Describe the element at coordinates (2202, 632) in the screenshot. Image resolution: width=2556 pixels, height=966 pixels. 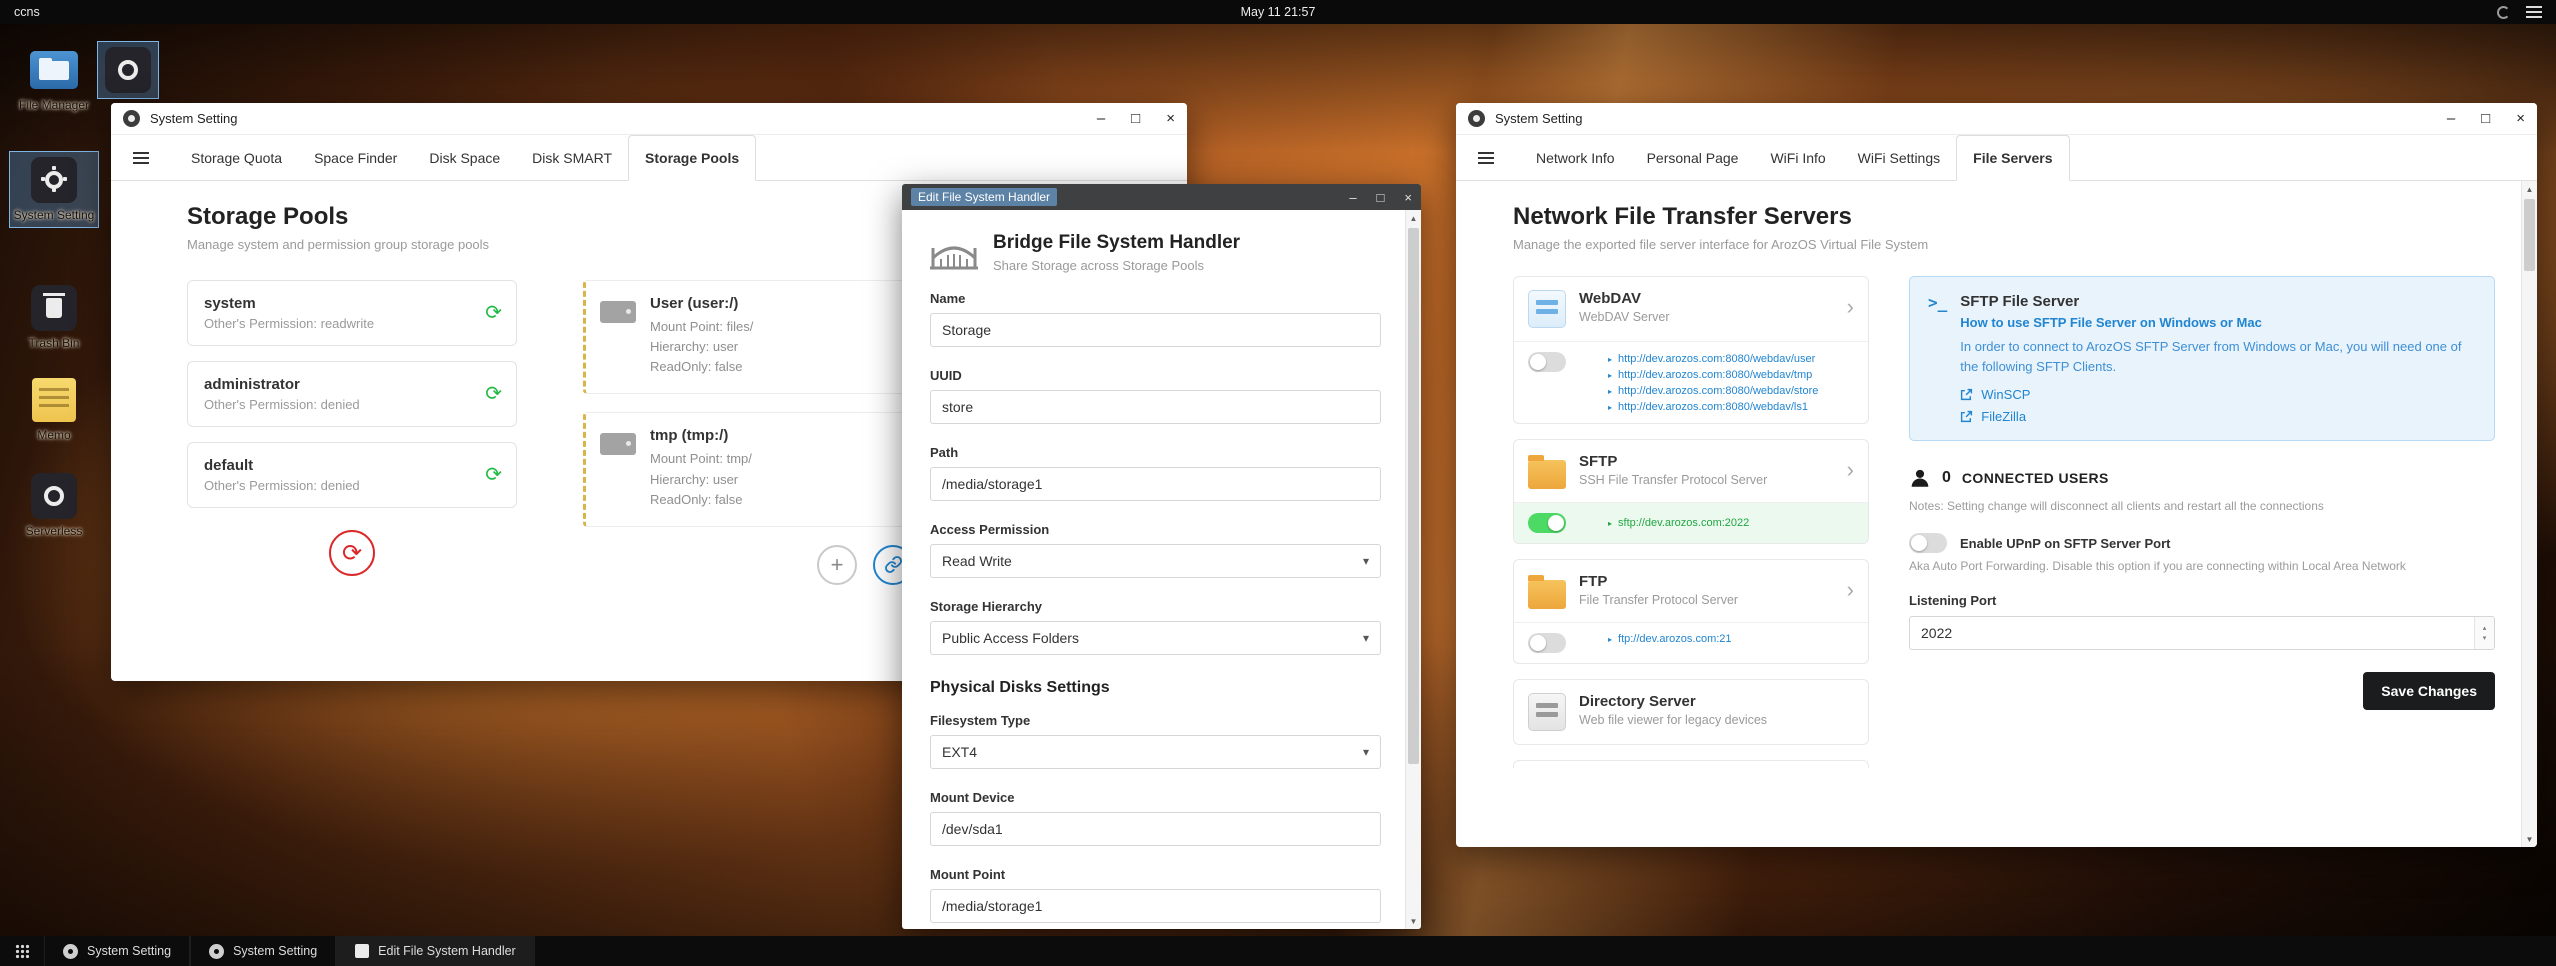
I see `listening-port-input` at that location.